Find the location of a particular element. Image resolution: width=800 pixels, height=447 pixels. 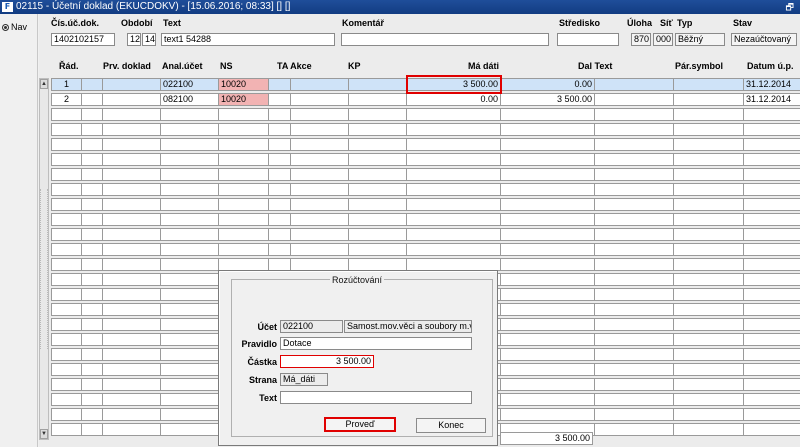

row-1-anal-ucet: 022100 is located at coordinates (189, 84).